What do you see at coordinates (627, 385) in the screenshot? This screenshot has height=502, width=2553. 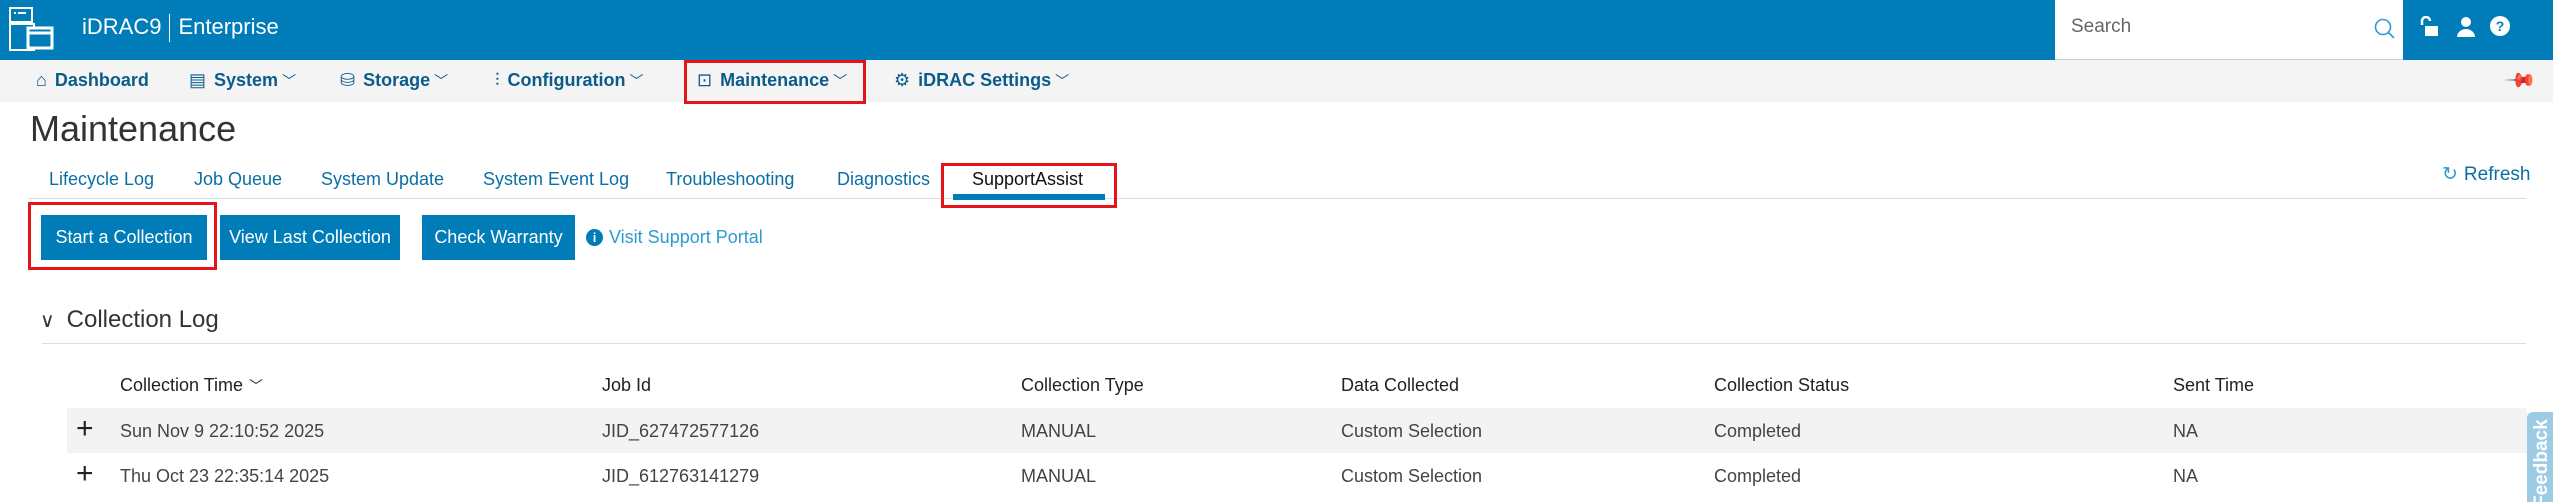 I see `column-header-job-id: Job Id` at bounding box center [627, 385].